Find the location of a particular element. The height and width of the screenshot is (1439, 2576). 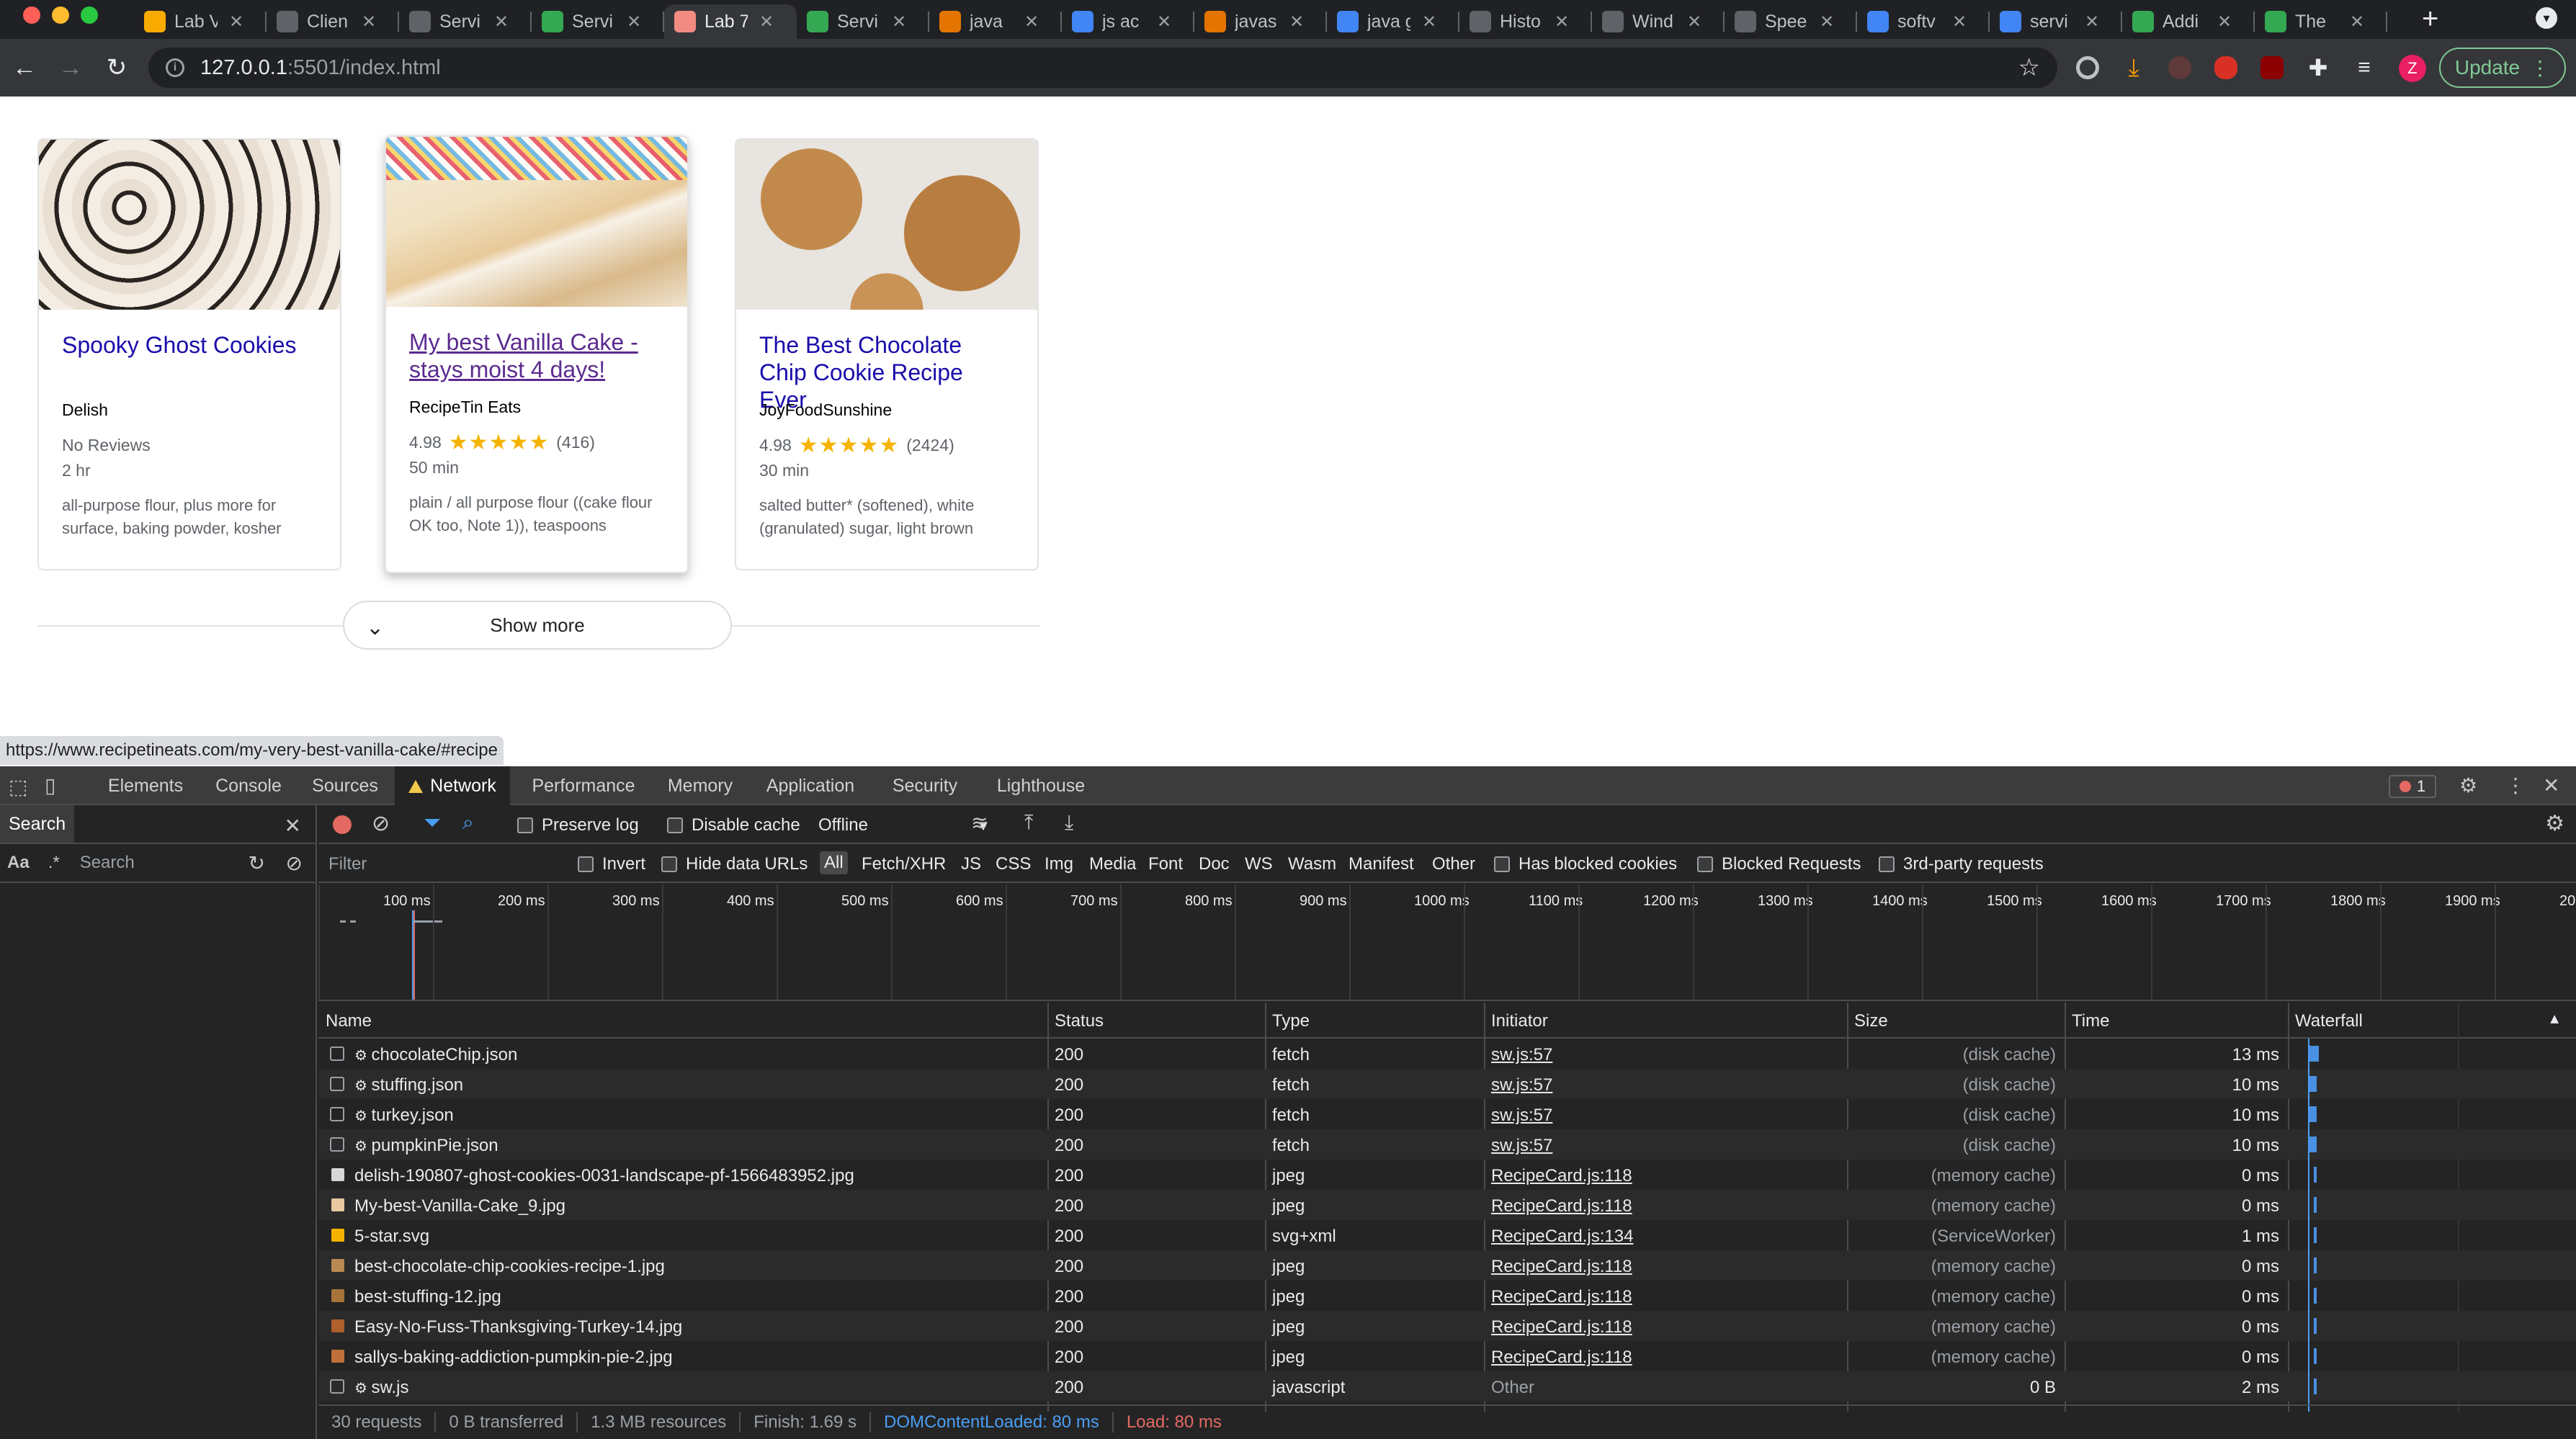

import-har-icon: ⤒ is located at coordinates (1028, 823).